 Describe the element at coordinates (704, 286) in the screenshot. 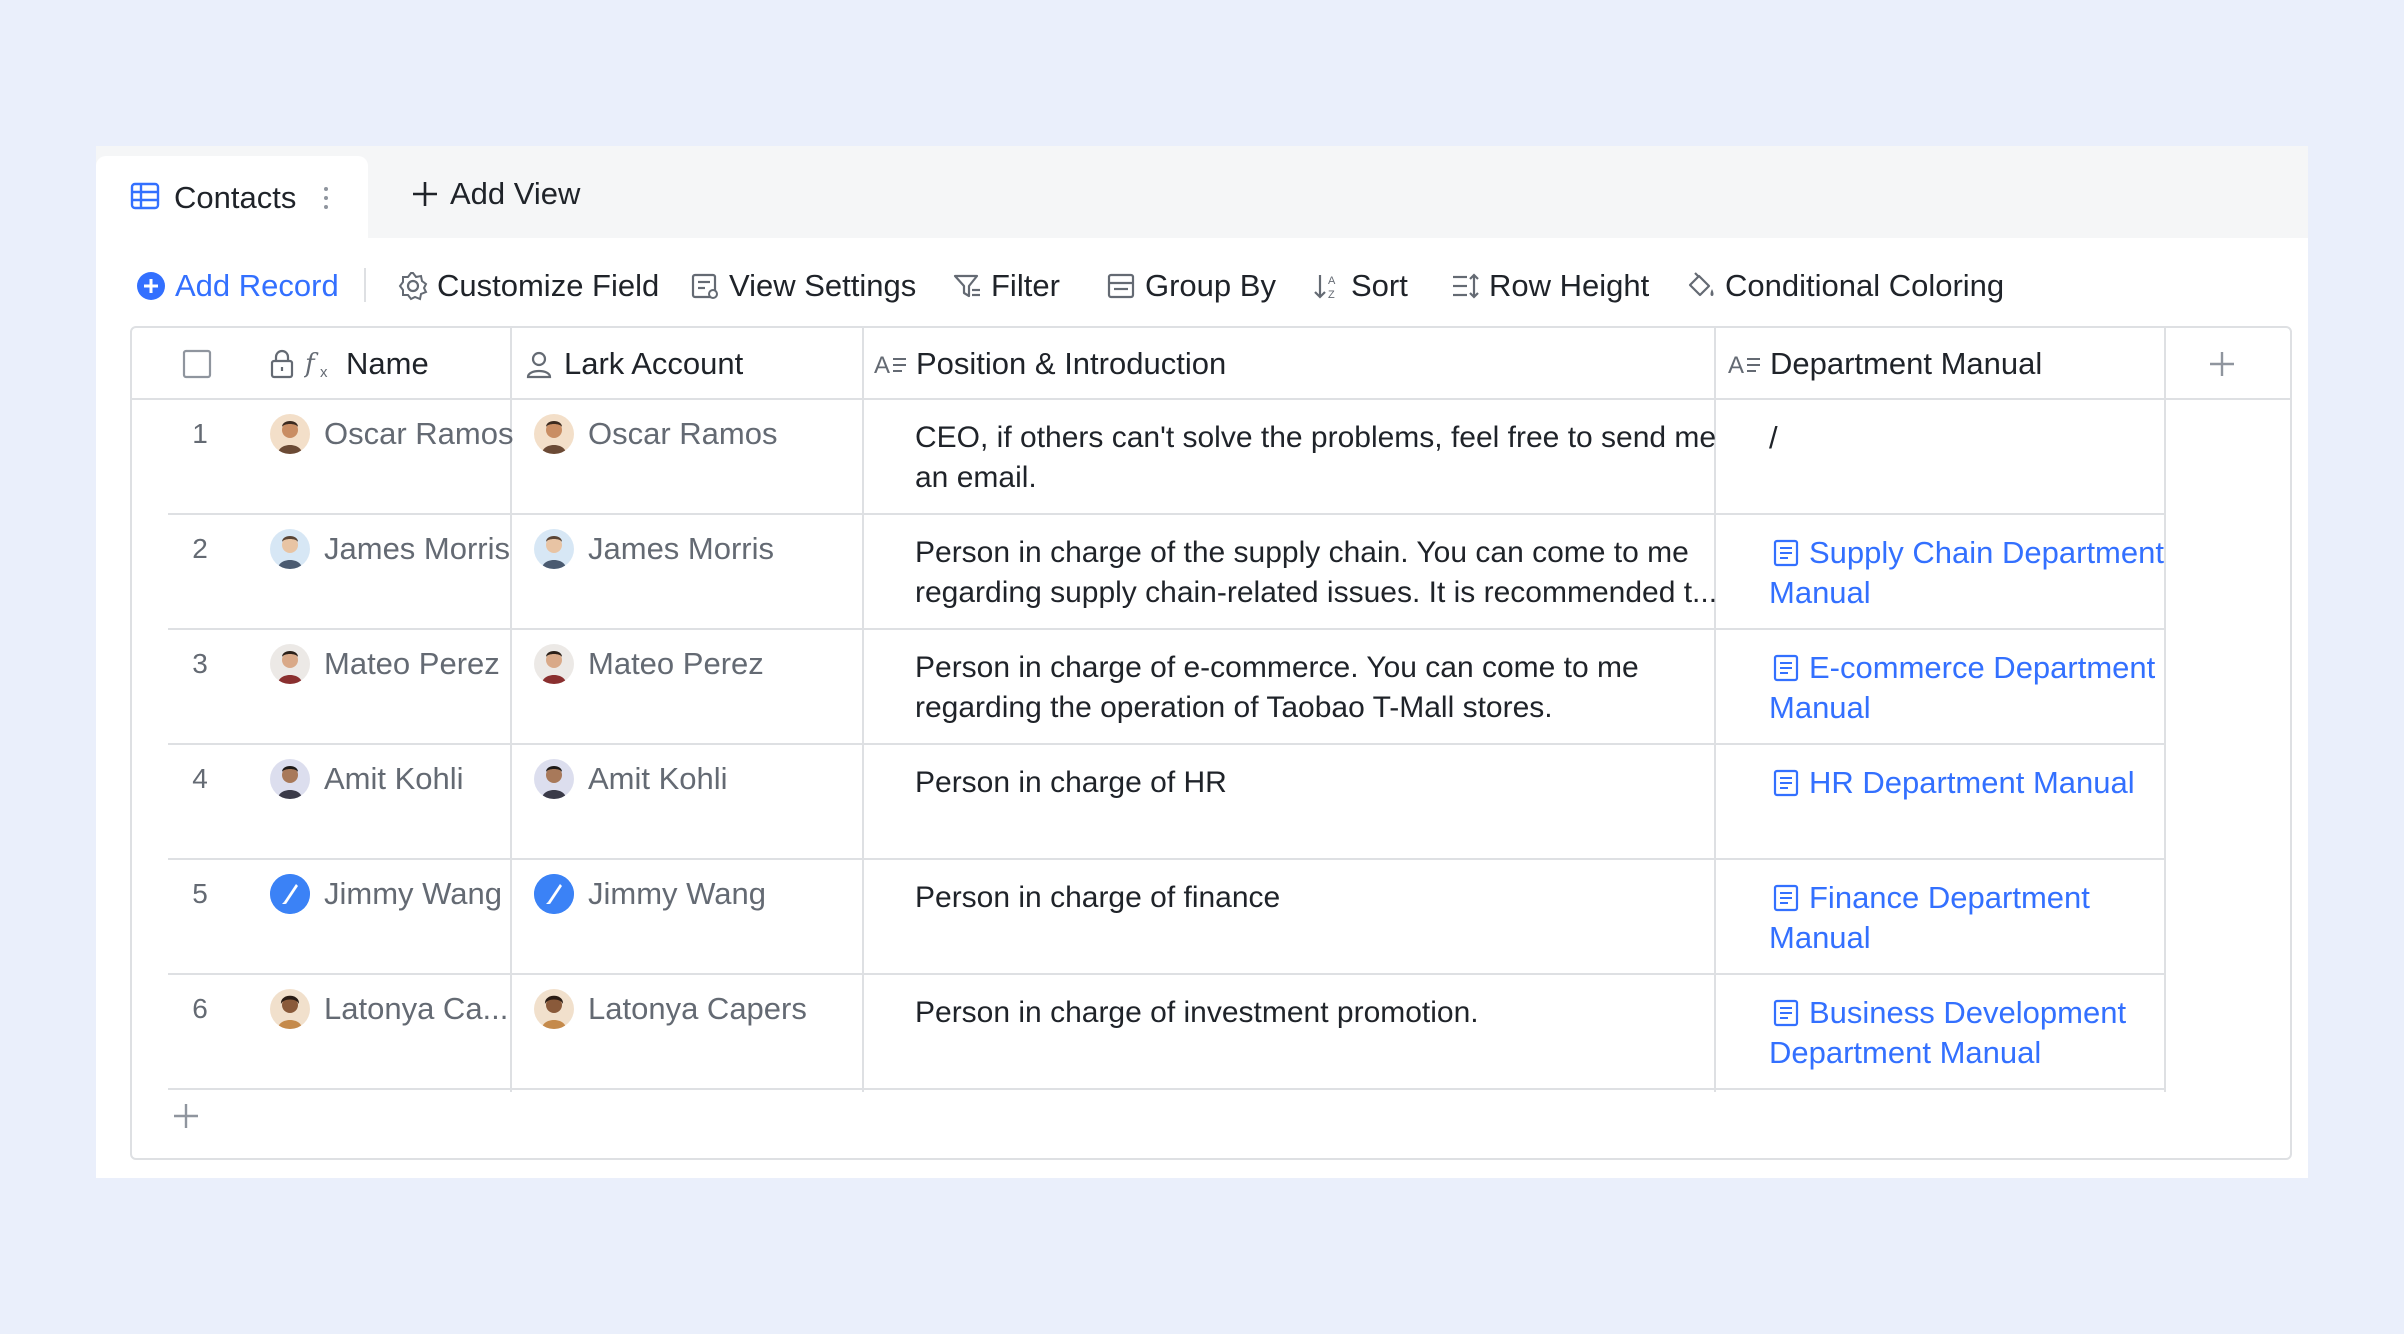

I see `view-settings-icon` at that location.